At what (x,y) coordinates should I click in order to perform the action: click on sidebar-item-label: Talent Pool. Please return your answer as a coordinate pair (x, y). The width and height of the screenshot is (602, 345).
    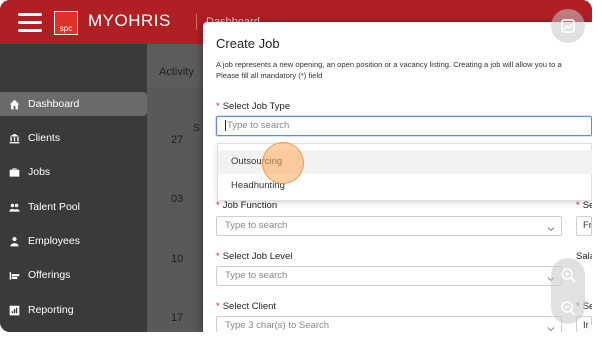
    Looking at the image, I should click on (54, 207).